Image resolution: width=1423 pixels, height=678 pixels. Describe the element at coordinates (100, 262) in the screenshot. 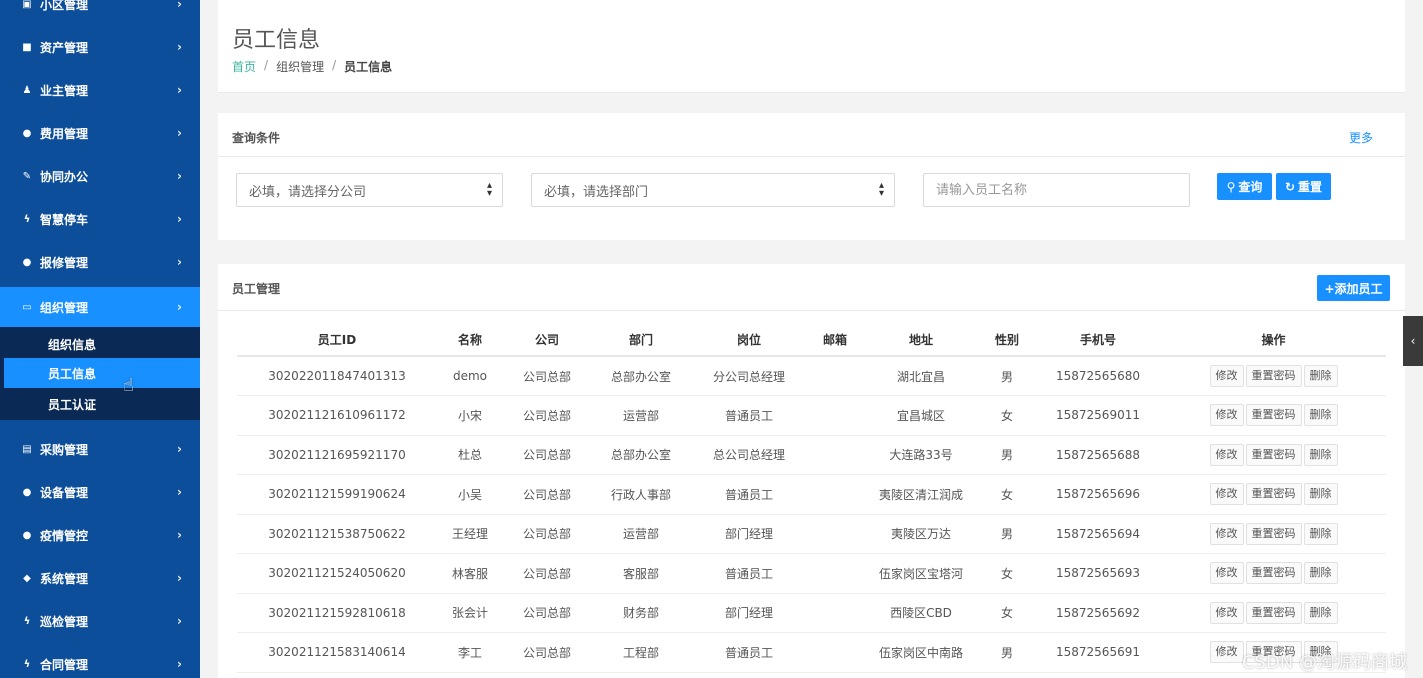

I see `sidebar-item-repair: ● 报修管理 ›` at that location.